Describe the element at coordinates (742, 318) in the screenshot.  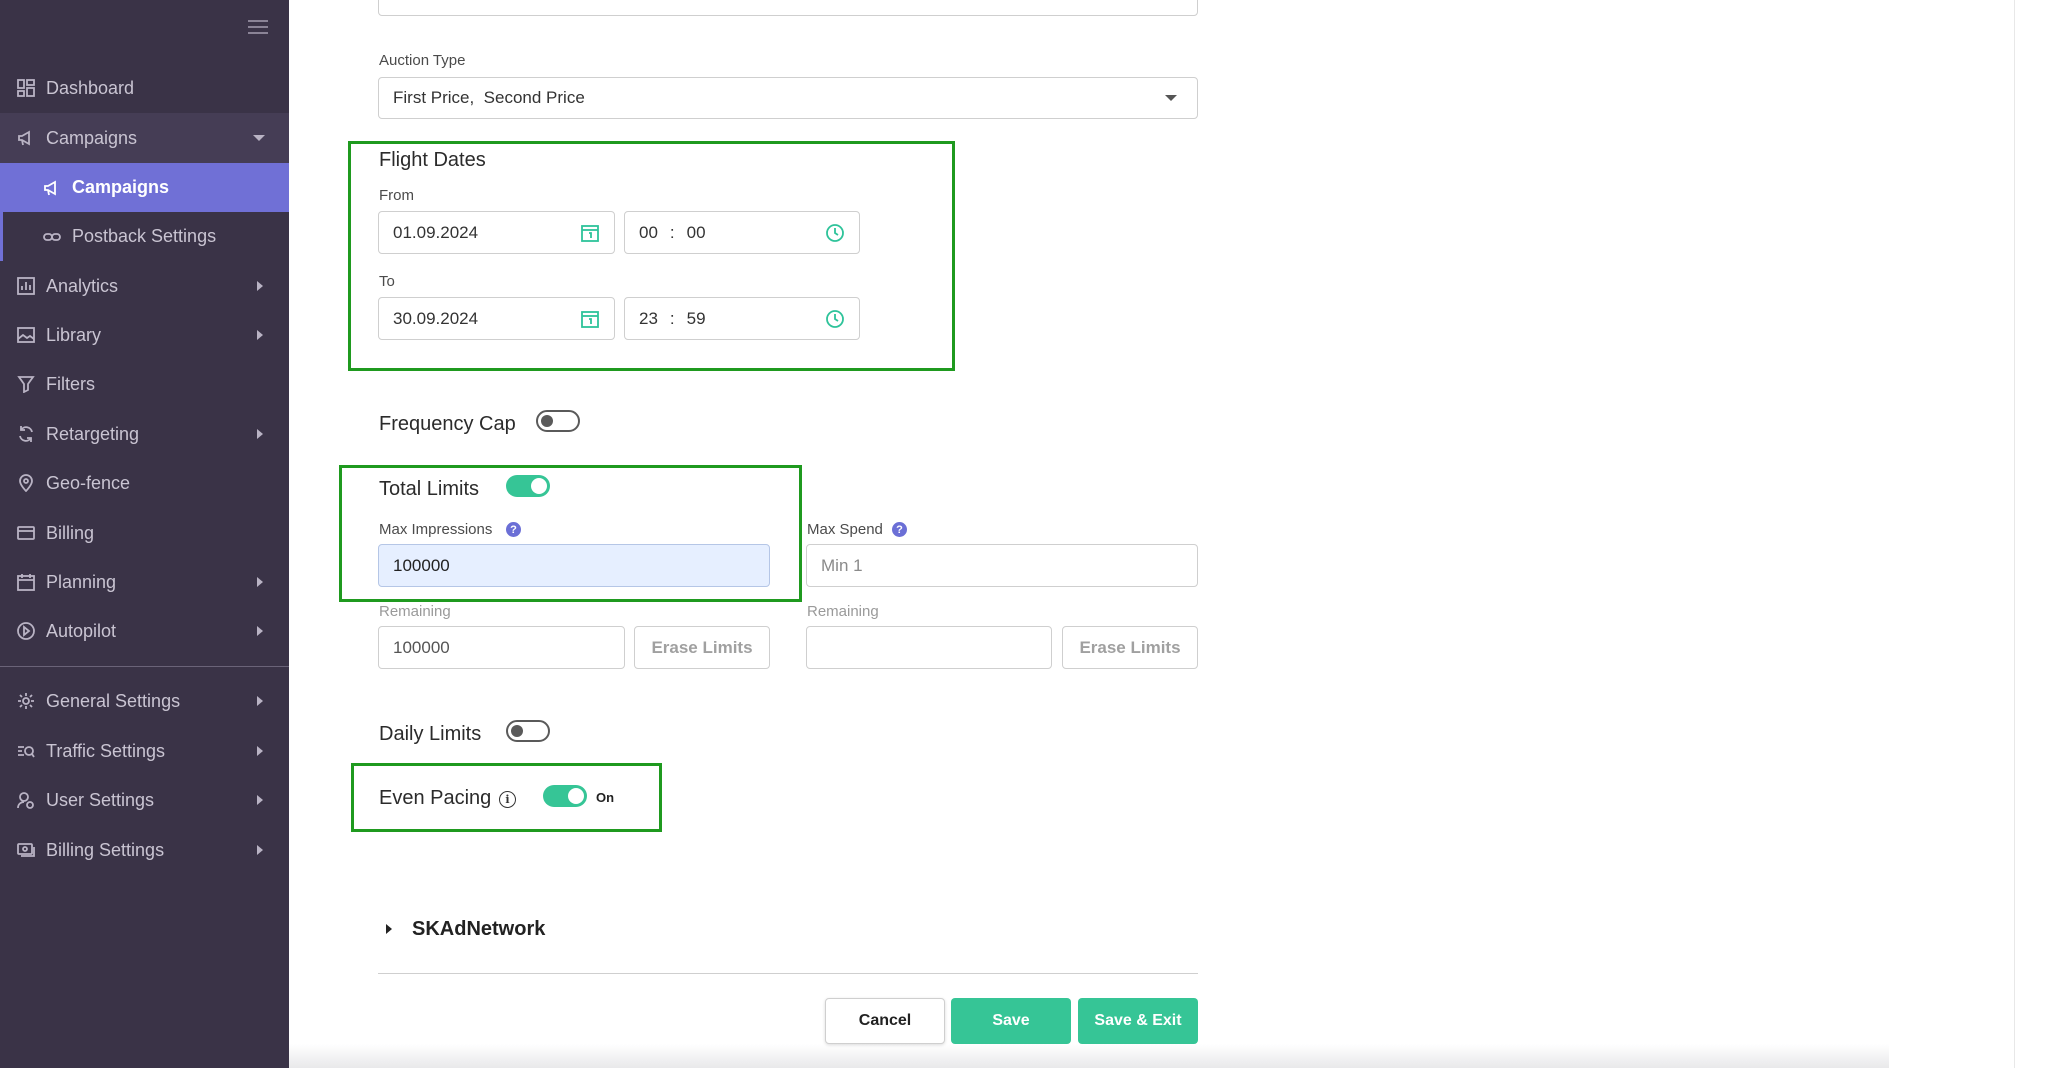
I see `to-time-input: 23 : 59` at that location.